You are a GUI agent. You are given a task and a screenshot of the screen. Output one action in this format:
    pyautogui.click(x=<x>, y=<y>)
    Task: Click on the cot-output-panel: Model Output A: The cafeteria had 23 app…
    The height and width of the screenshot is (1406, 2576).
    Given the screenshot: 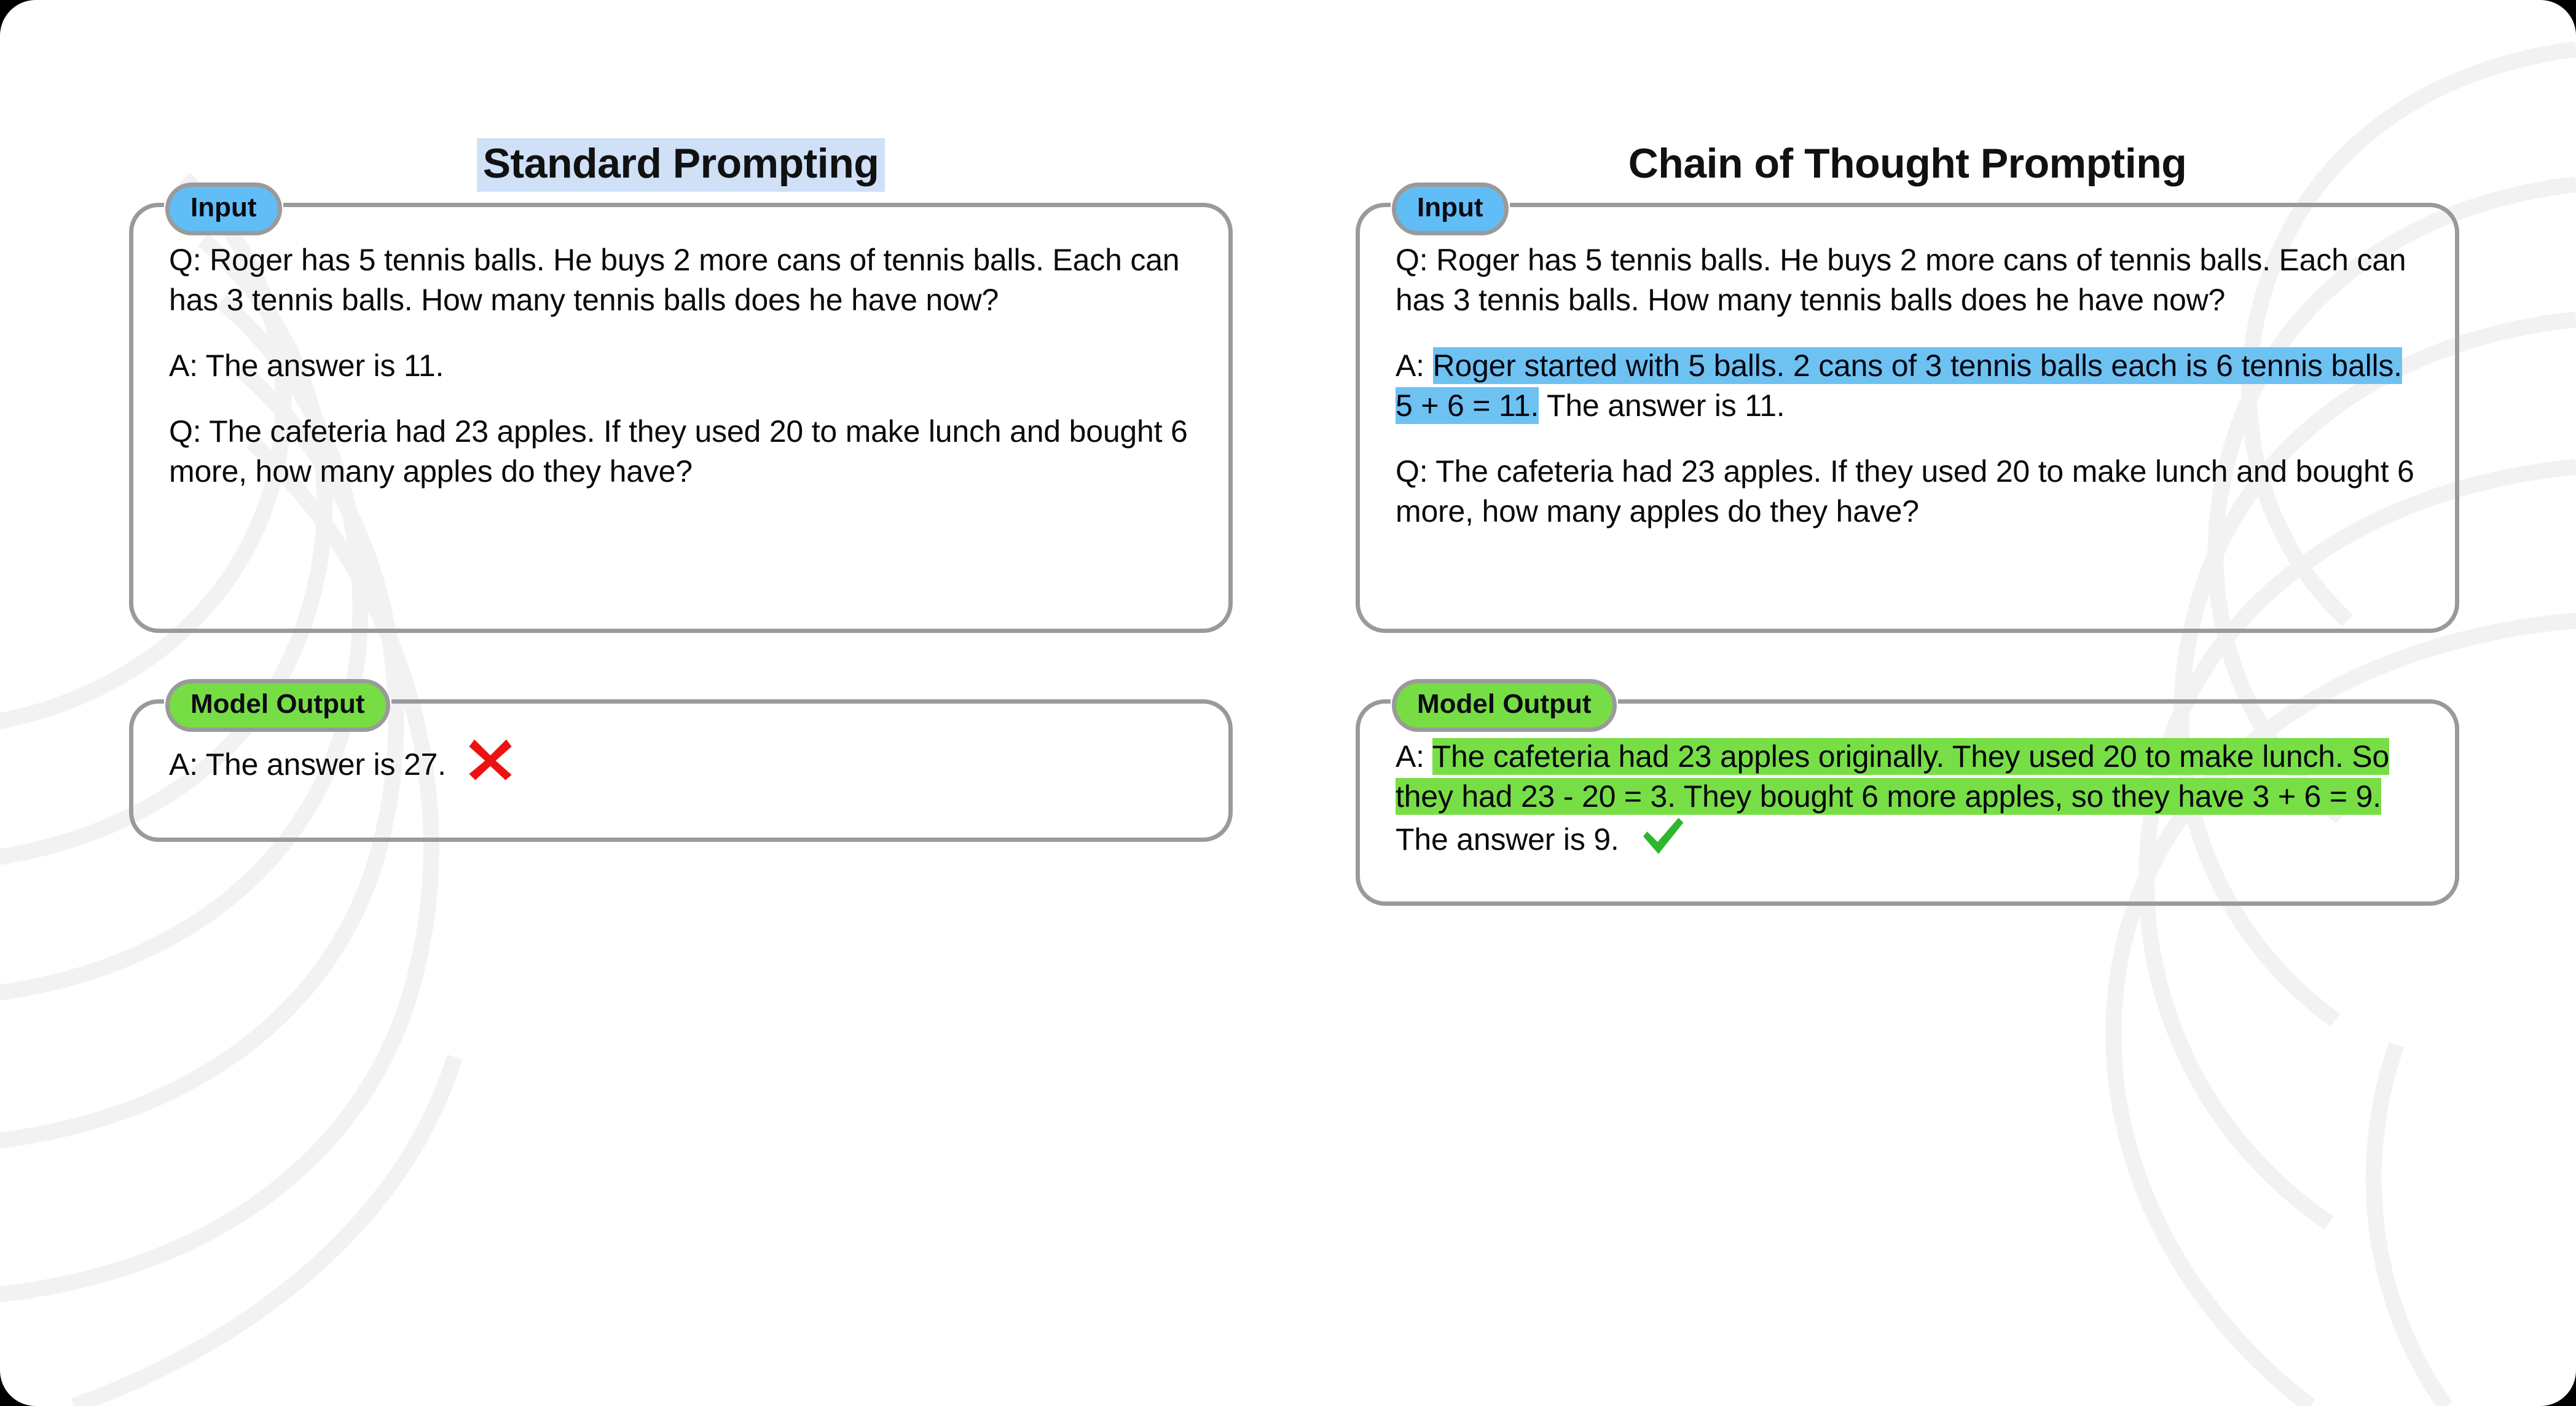 What is the action you would take?
    pyautogui.click(x=1907, y=792)
    